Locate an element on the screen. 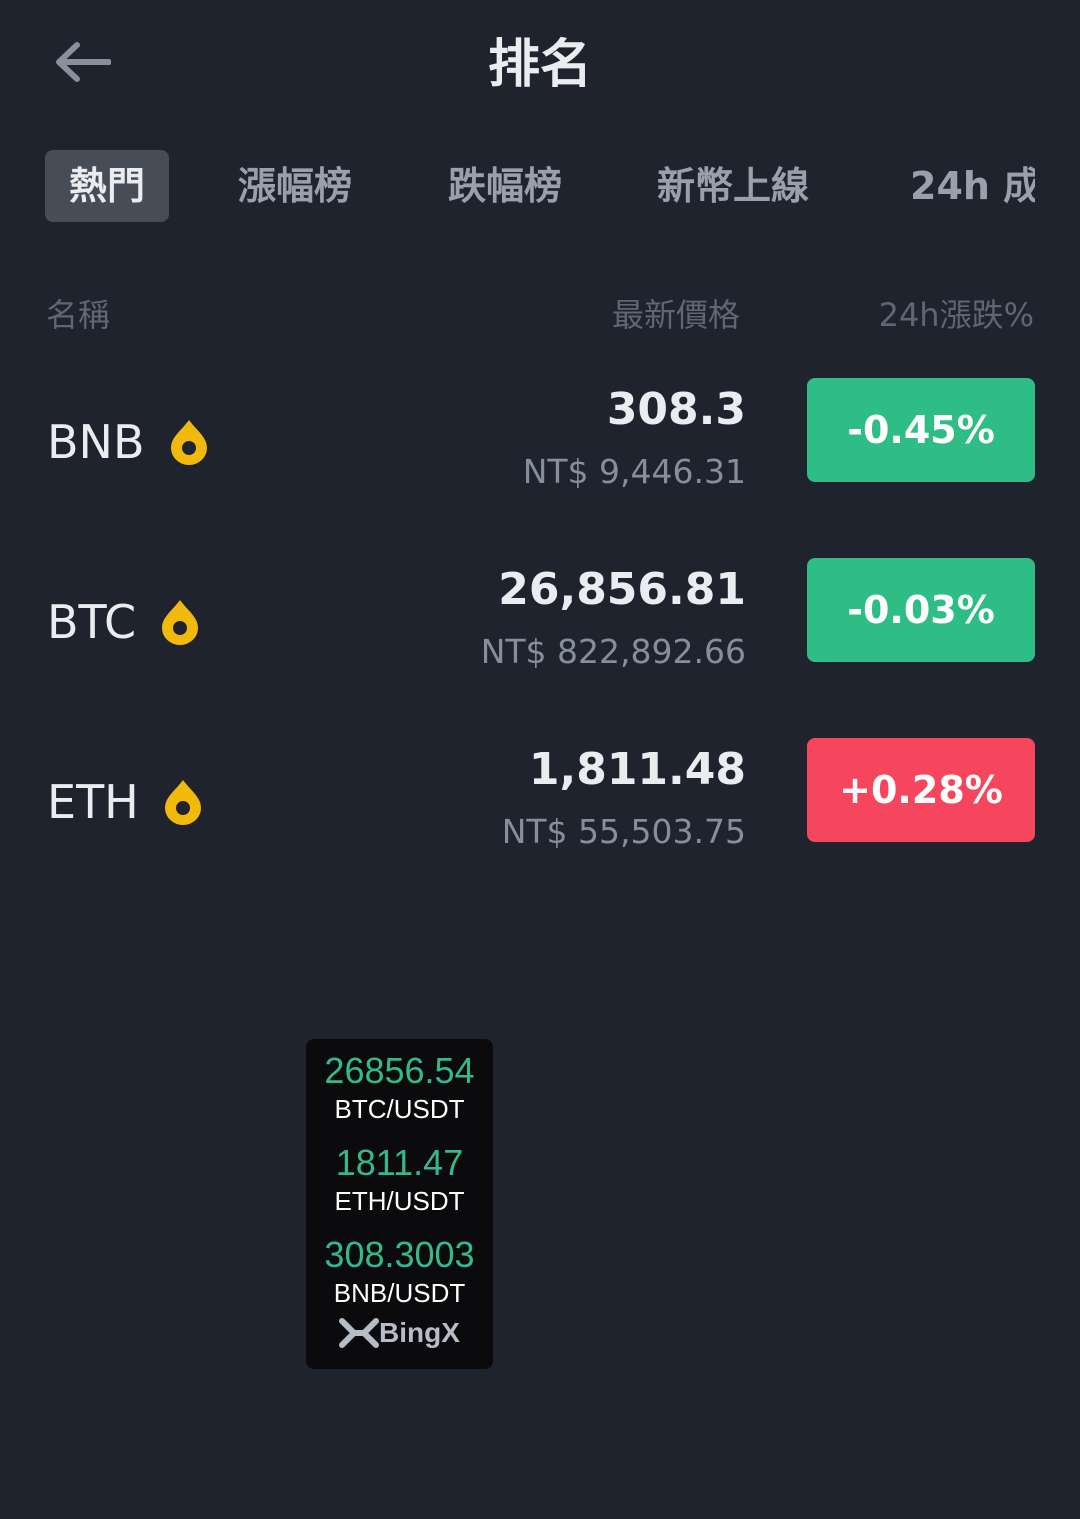  market-row: ETH 1,811.48 NT$ 55,503.75 +0.28% is located at coordinates (540, 805).